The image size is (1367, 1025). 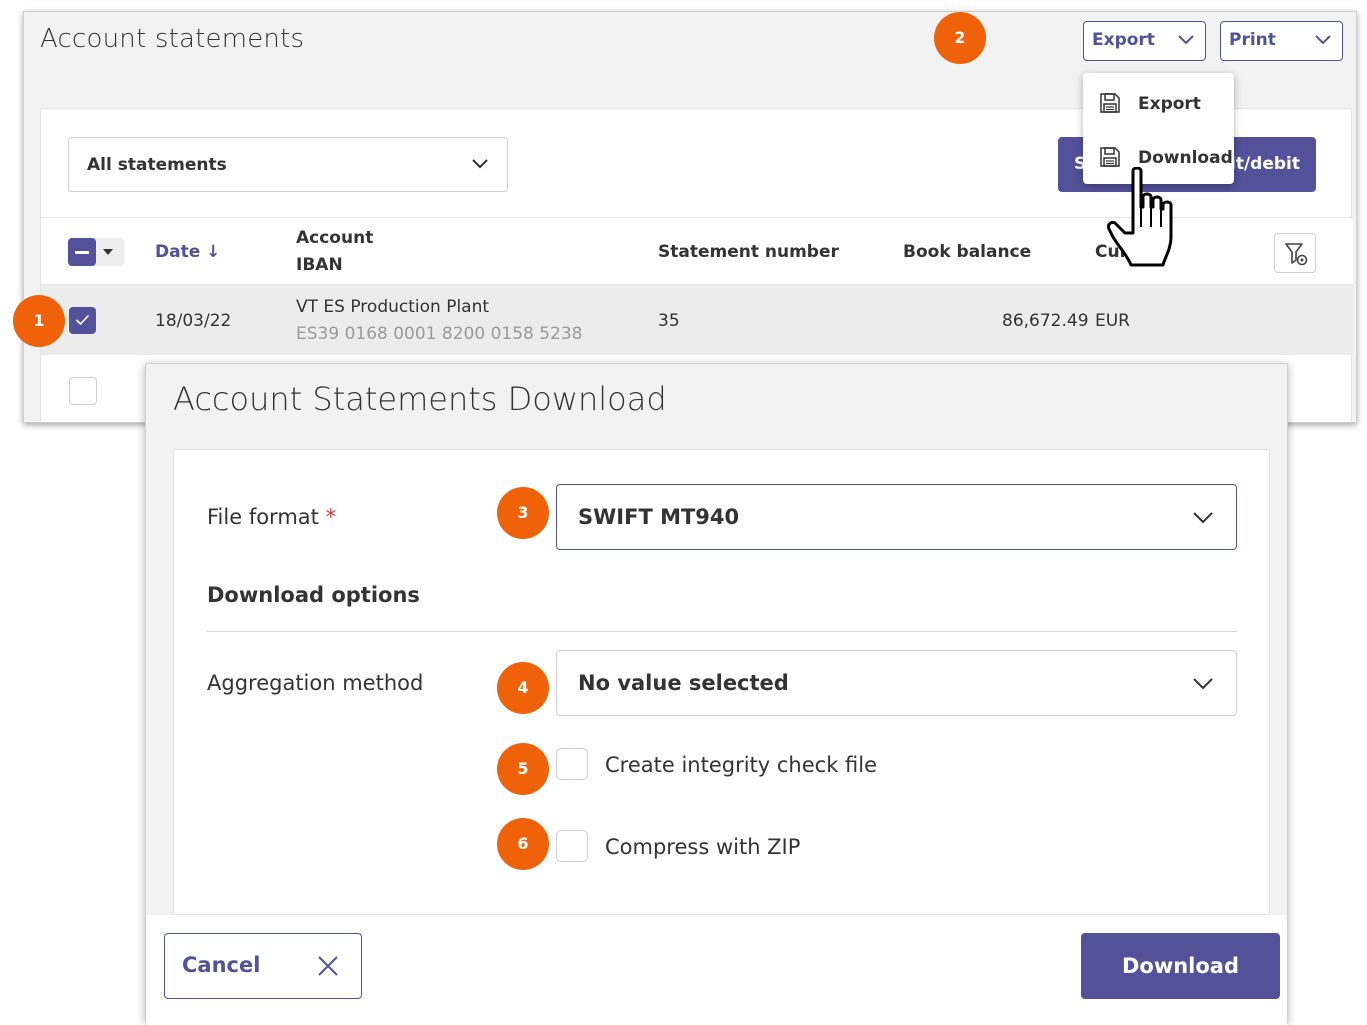 What do you see at coordinates (523, 844) in the screenshot?
I see `step-badge-6: 6` at bounding box center [523, 844].